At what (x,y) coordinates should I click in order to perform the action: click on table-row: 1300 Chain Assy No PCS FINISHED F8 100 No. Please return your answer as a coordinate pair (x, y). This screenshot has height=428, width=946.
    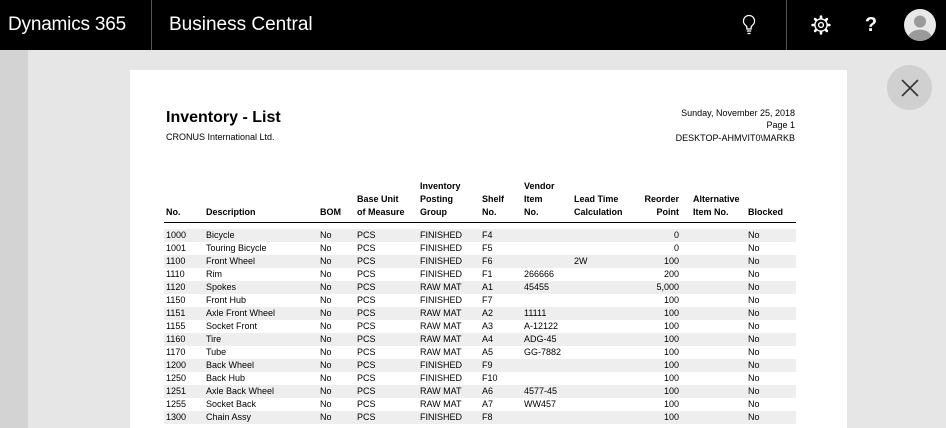
    Looking at the image, I should click on (480, 417).